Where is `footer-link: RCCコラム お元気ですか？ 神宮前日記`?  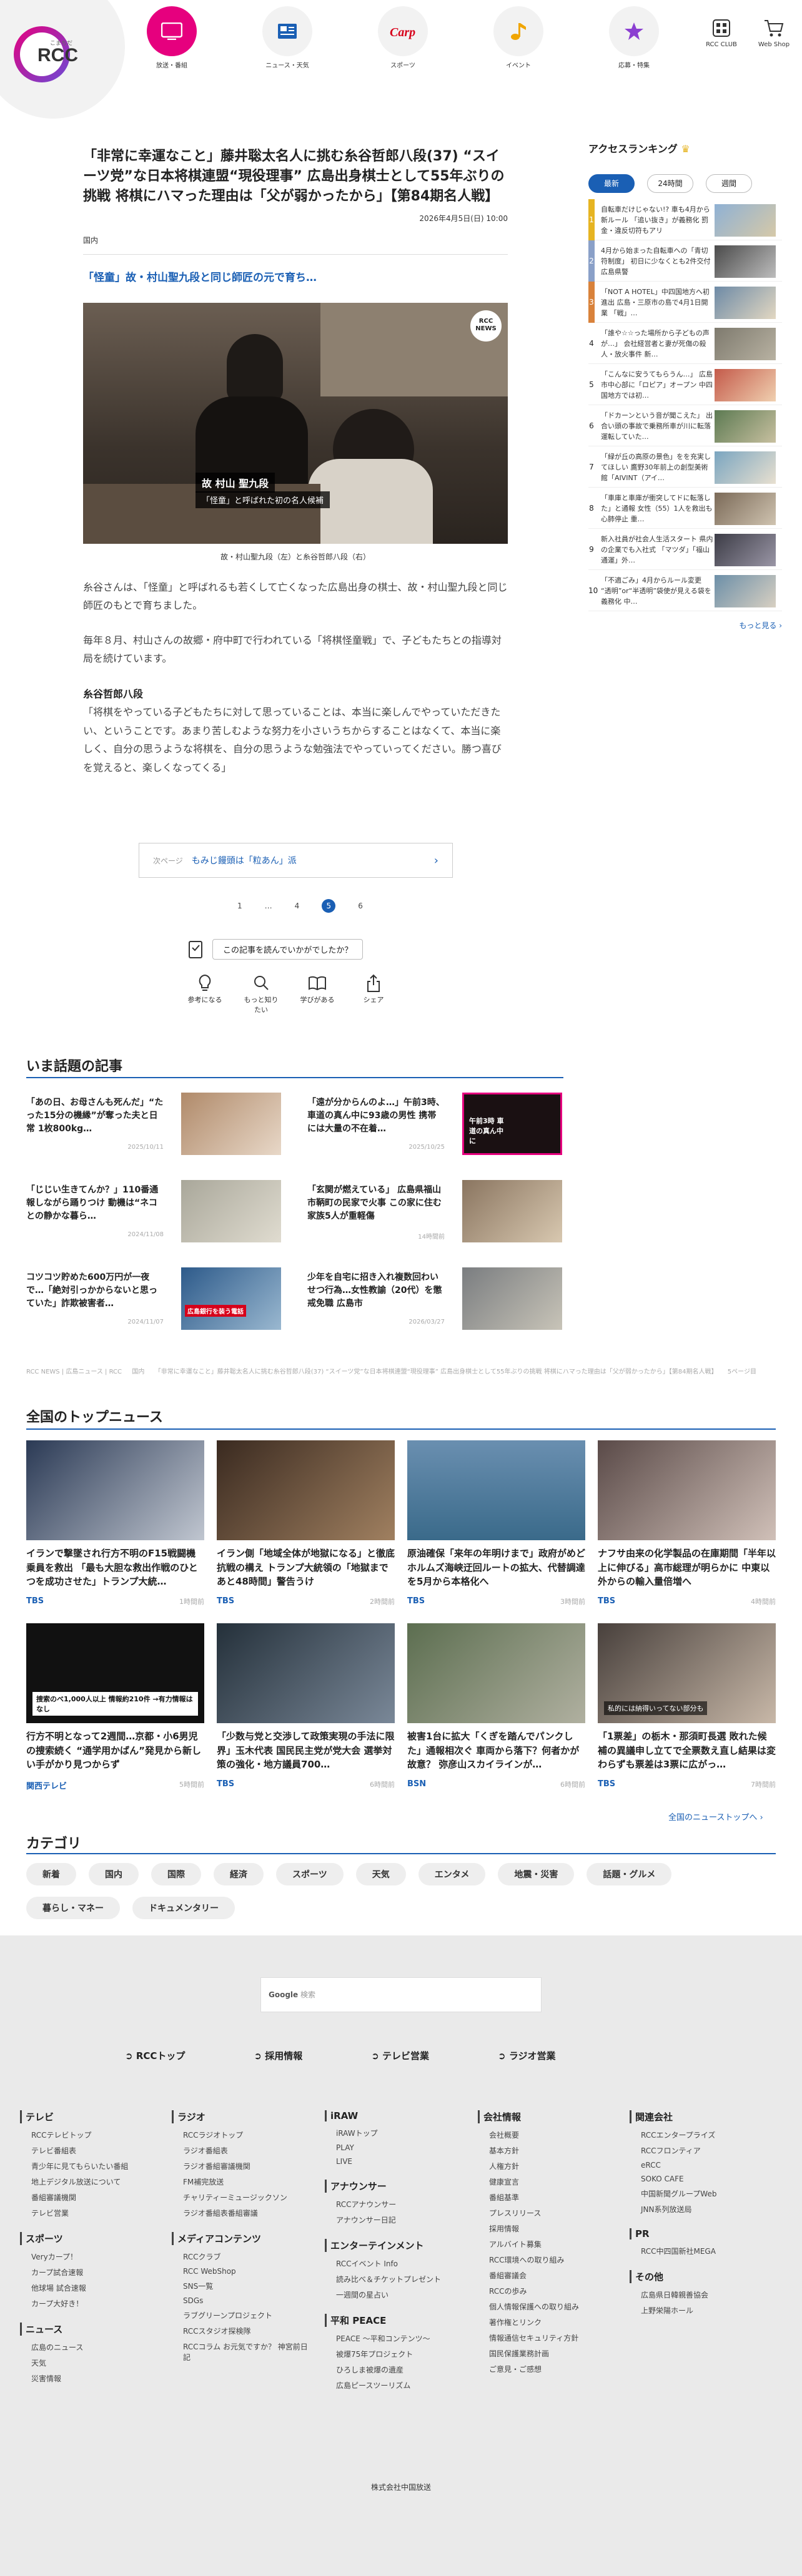 footer-link: RCCコラム お元気ですか？ 神宮前日記 is located at coordinates (246, 2351).